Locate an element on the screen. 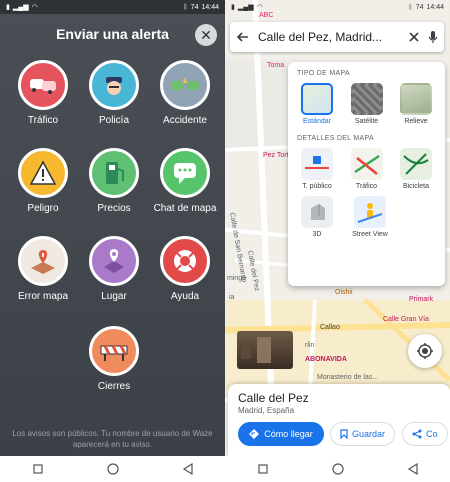 This screenshot has width=450, height=482. alert-precios: Precios is located at coordinates (114, 181).